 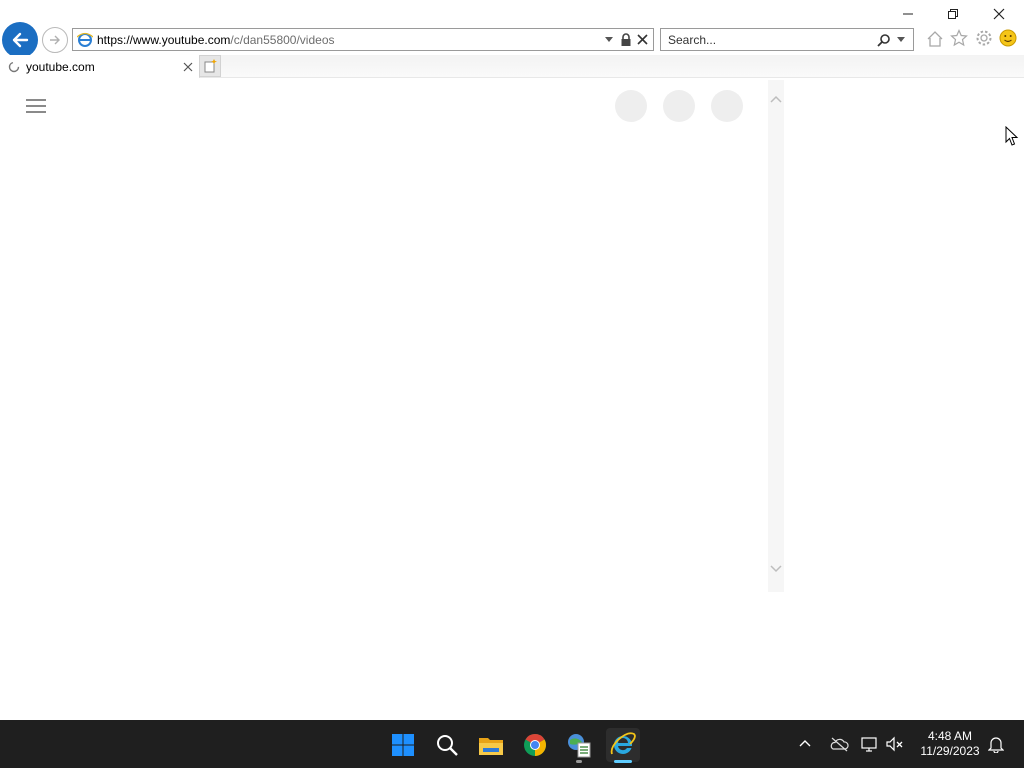 I want to click on chrome-button, so click(x=535, y=745).